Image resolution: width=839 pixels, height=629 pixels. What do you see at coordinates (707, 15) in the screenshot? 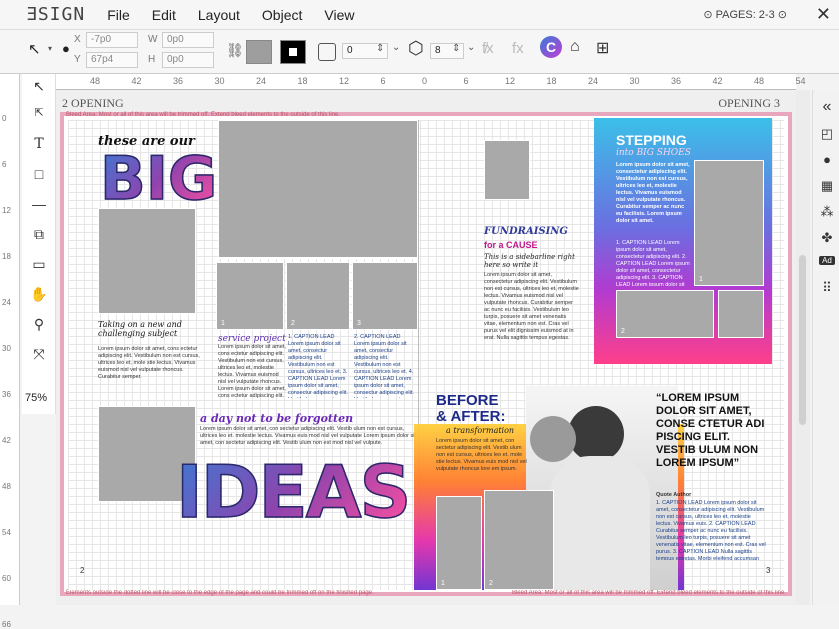
I see `prev-page-icon: ⊙` at bounding box center [707, 15].